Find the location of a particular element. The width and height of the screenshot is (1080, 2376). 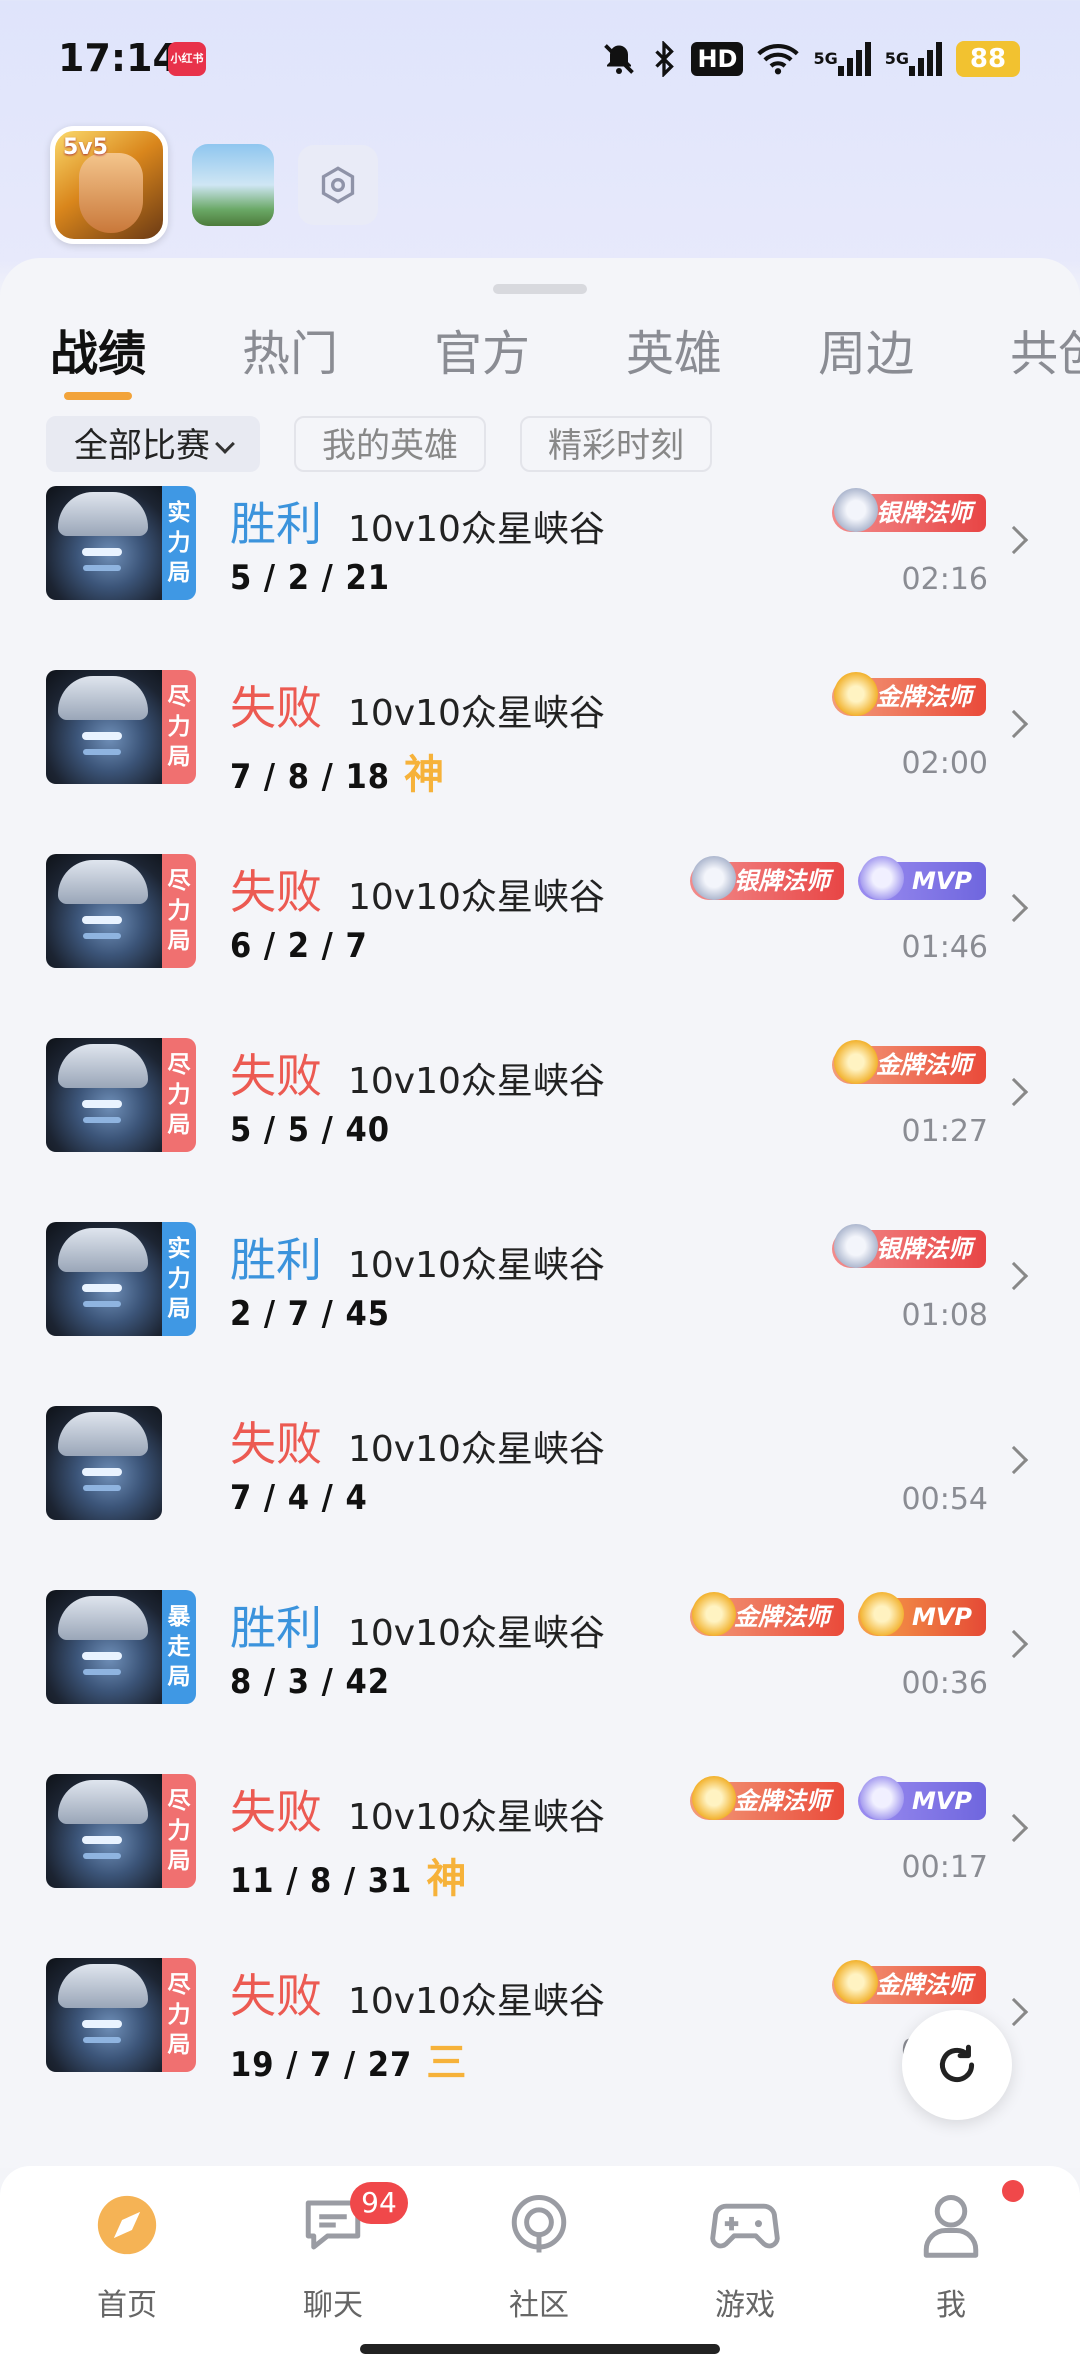

tab-hot: 热门 is located at coordinates (290, 354).